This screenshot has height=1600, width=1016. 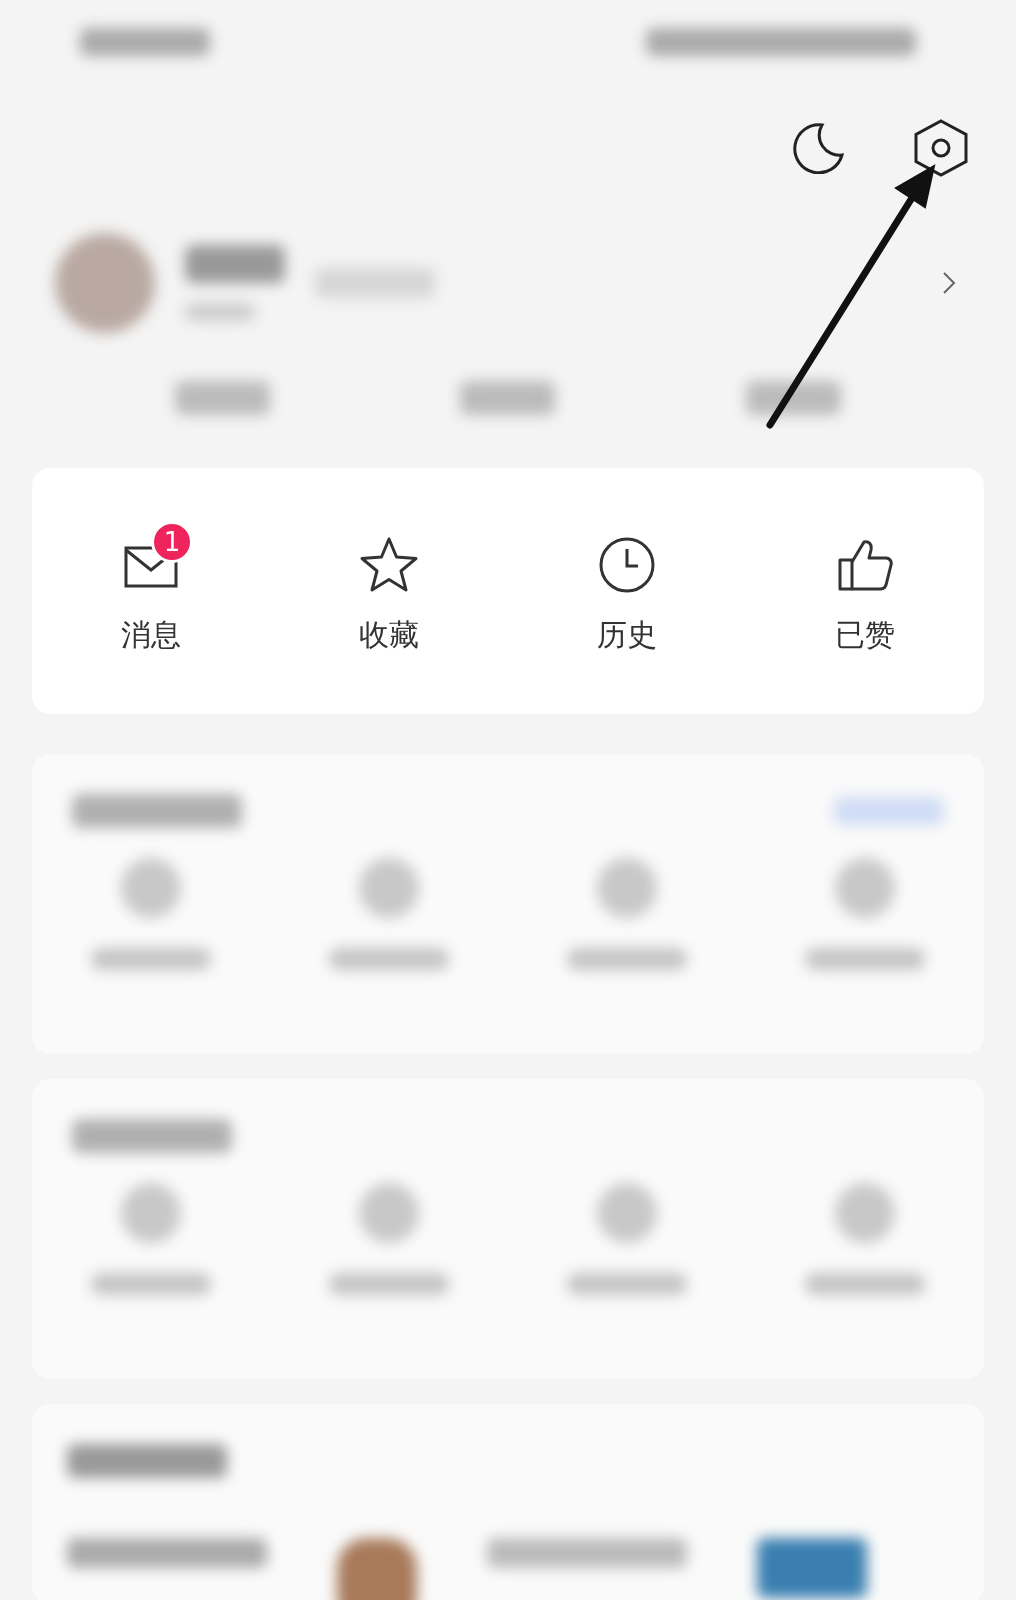 What do you see at coordinates (627, 564) in the screenshot?
I see `clock-icon` at bounding box center [627, 564].